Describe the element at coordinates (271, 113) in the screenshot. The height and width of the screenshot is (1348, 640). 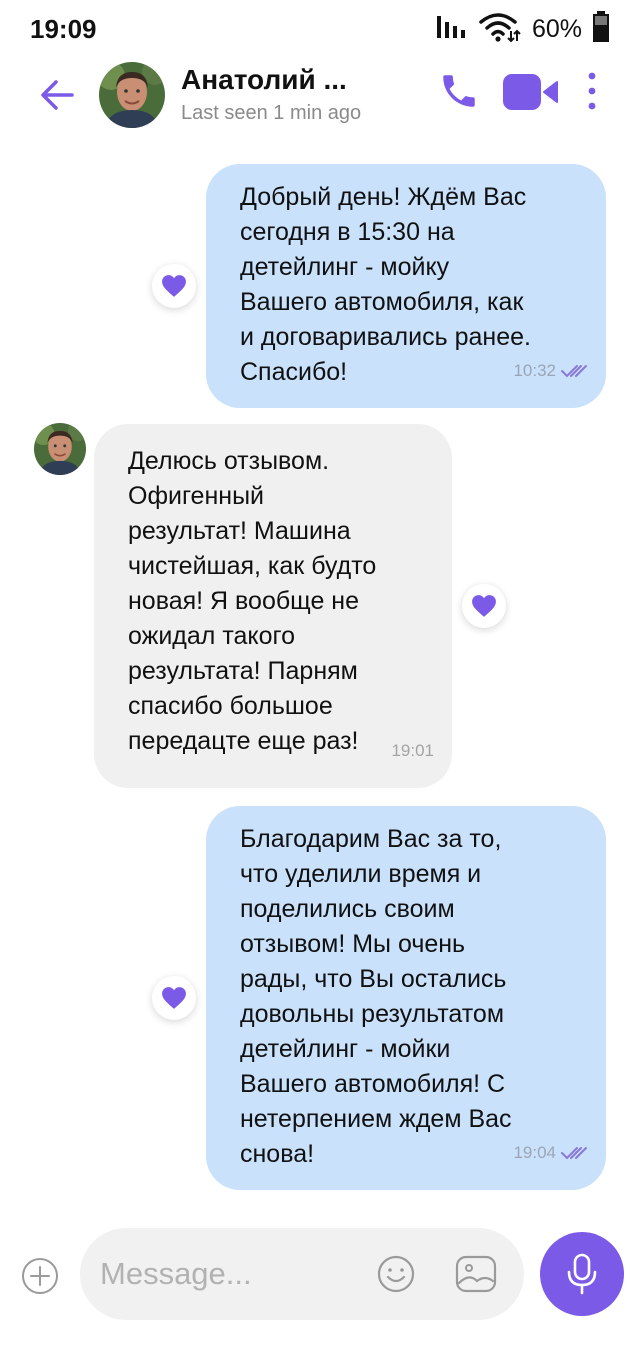
I see `last-seen-status: Last seen 1 min ago` at that location.